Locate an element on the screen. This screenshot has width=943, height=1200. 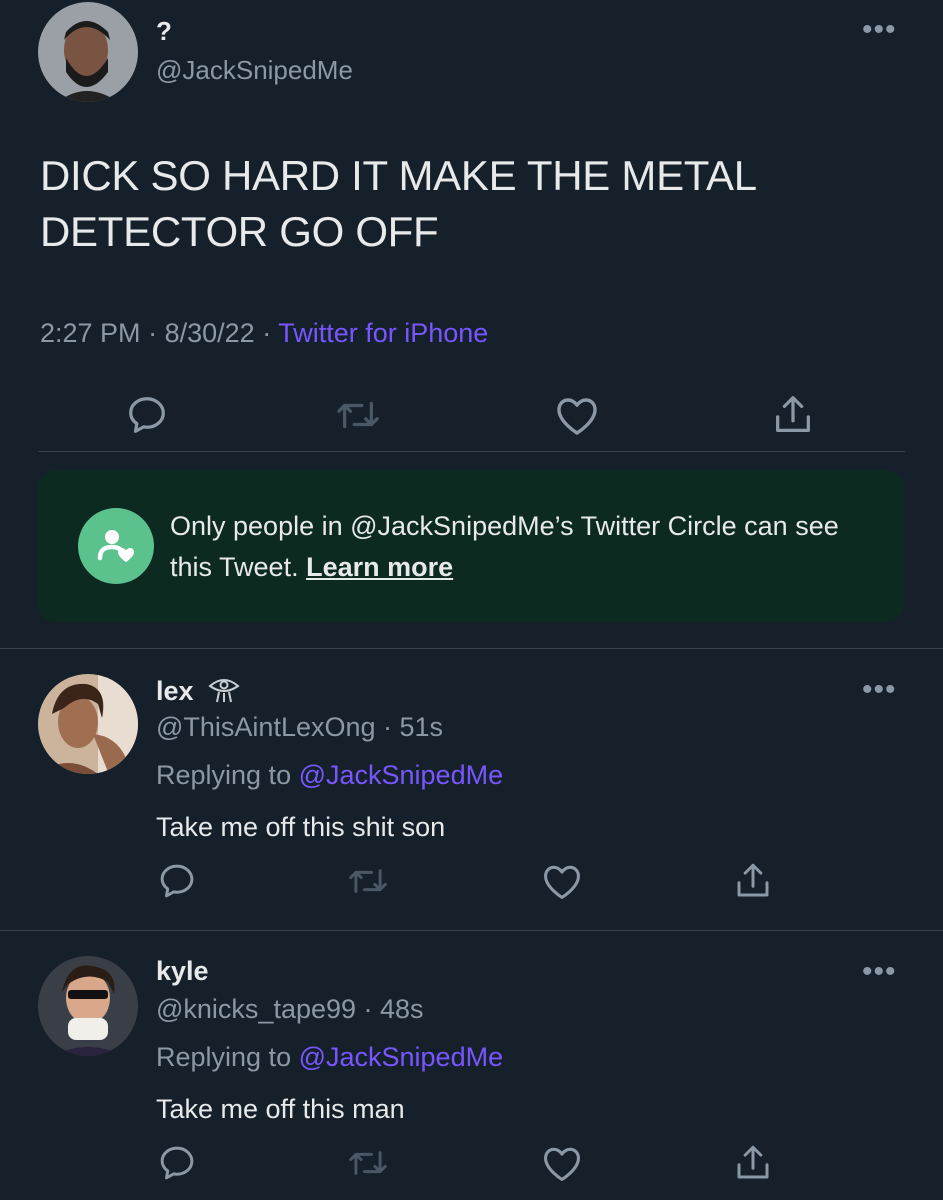
reply-handle: @knicks_tape99 · 48s is located at coordinates (290, 1009).